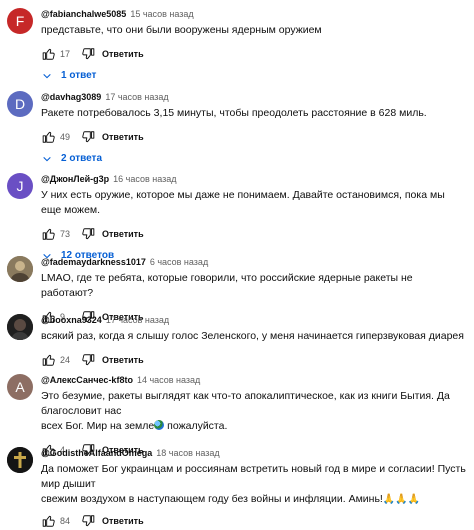 The width and height of the screenshot is (474, 530). Describe the element at coordinates (253, 320) in the screenshot. I see `comment-meta: @booxna9324 17 часов назад` at that location.